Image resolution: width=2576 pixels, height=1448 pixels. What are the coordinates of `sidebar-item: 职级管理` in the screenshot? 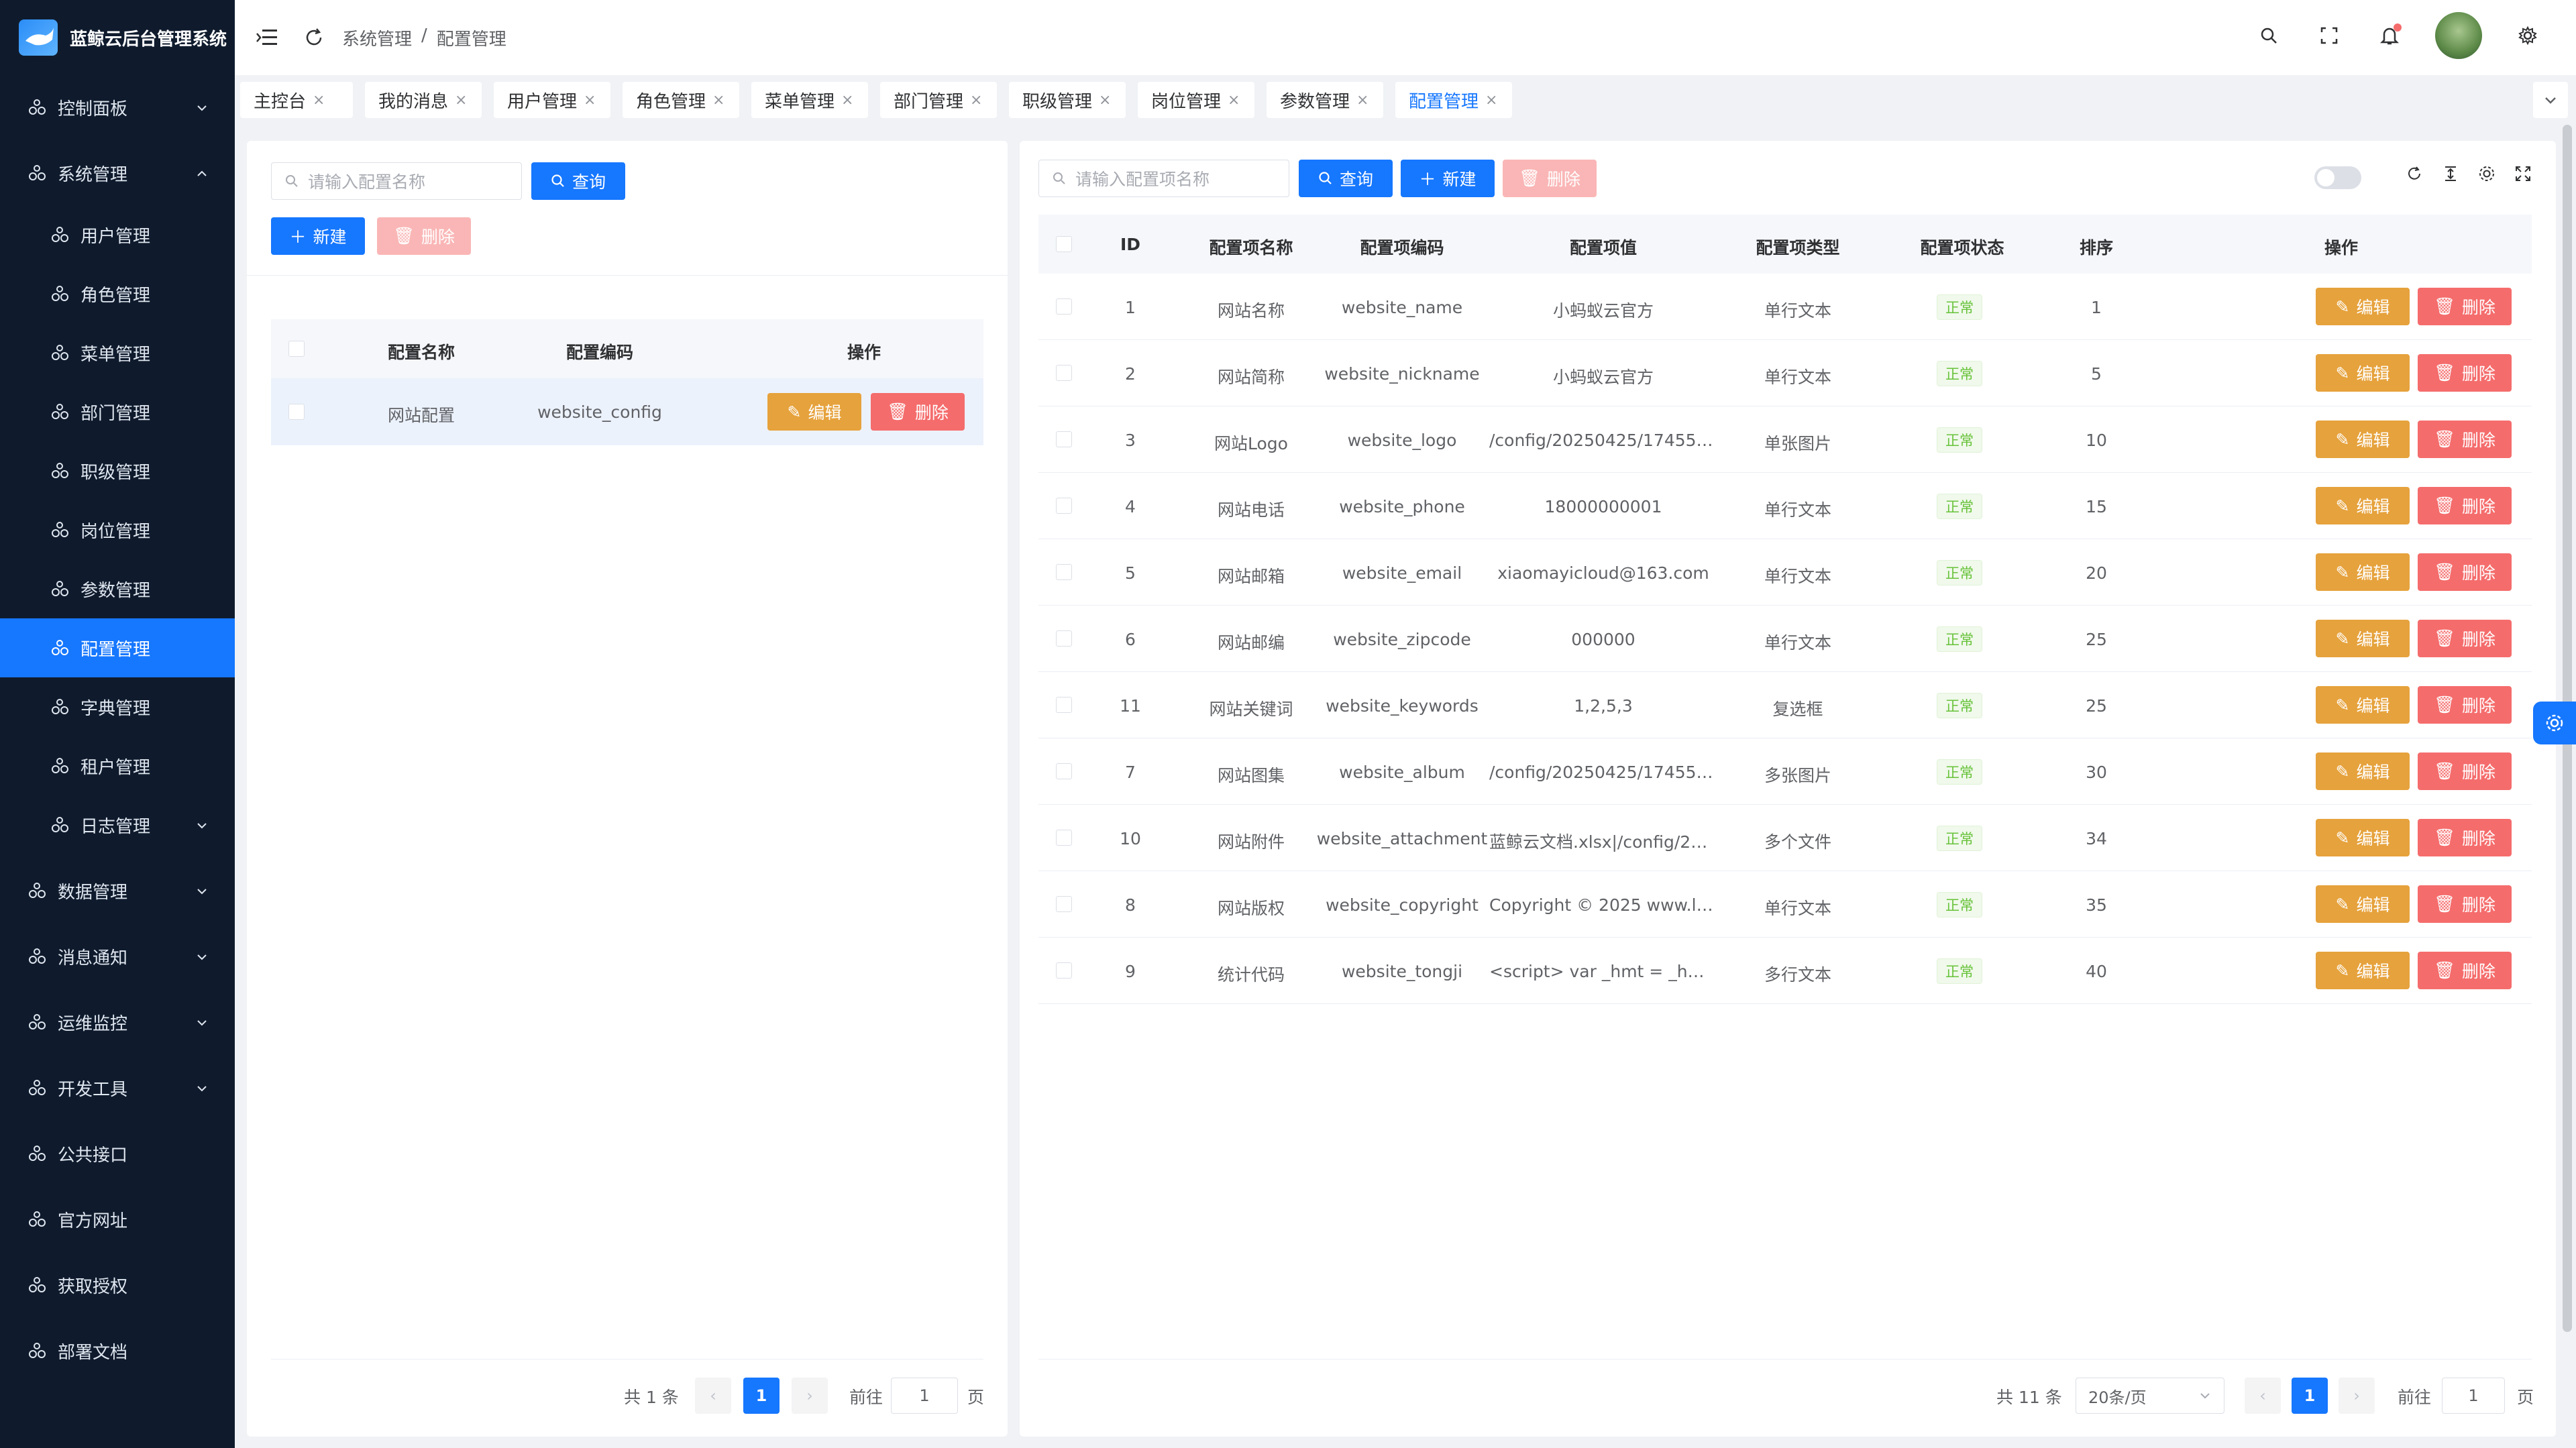 It's located at (117, 470).